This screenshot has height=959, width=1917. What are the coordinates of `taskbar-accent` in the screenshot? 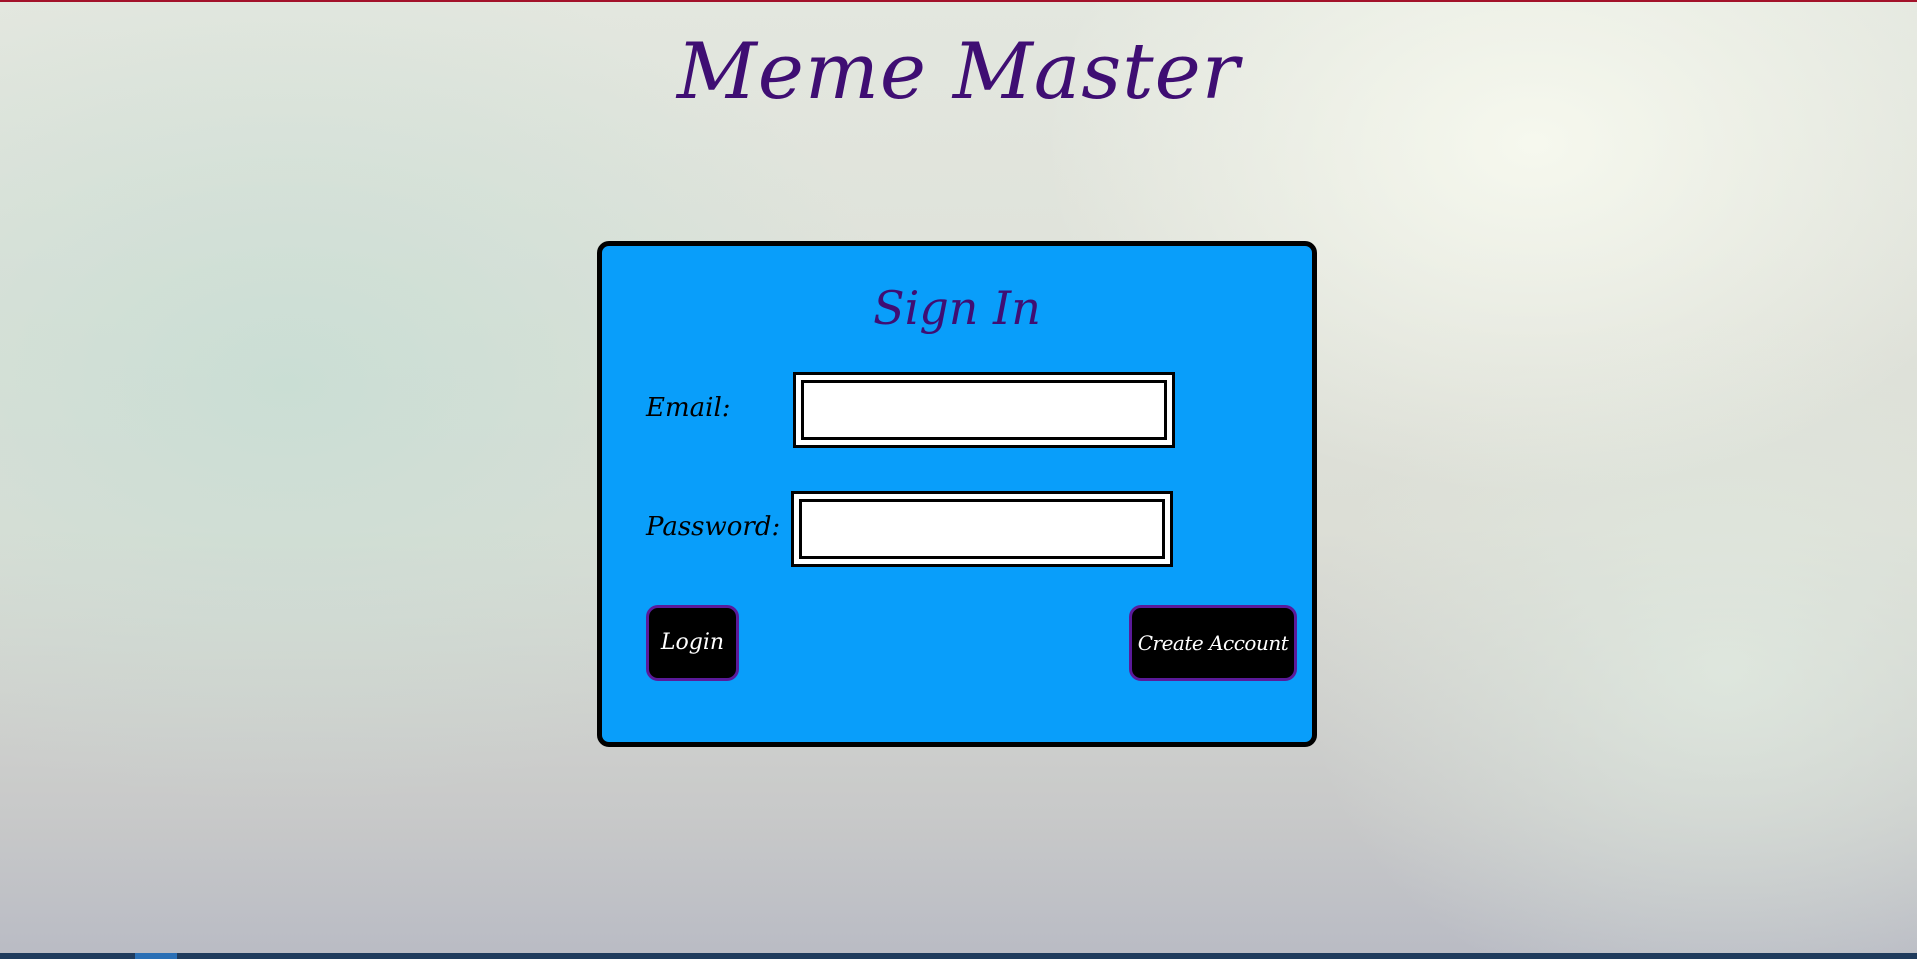 It's located at (156, 956).